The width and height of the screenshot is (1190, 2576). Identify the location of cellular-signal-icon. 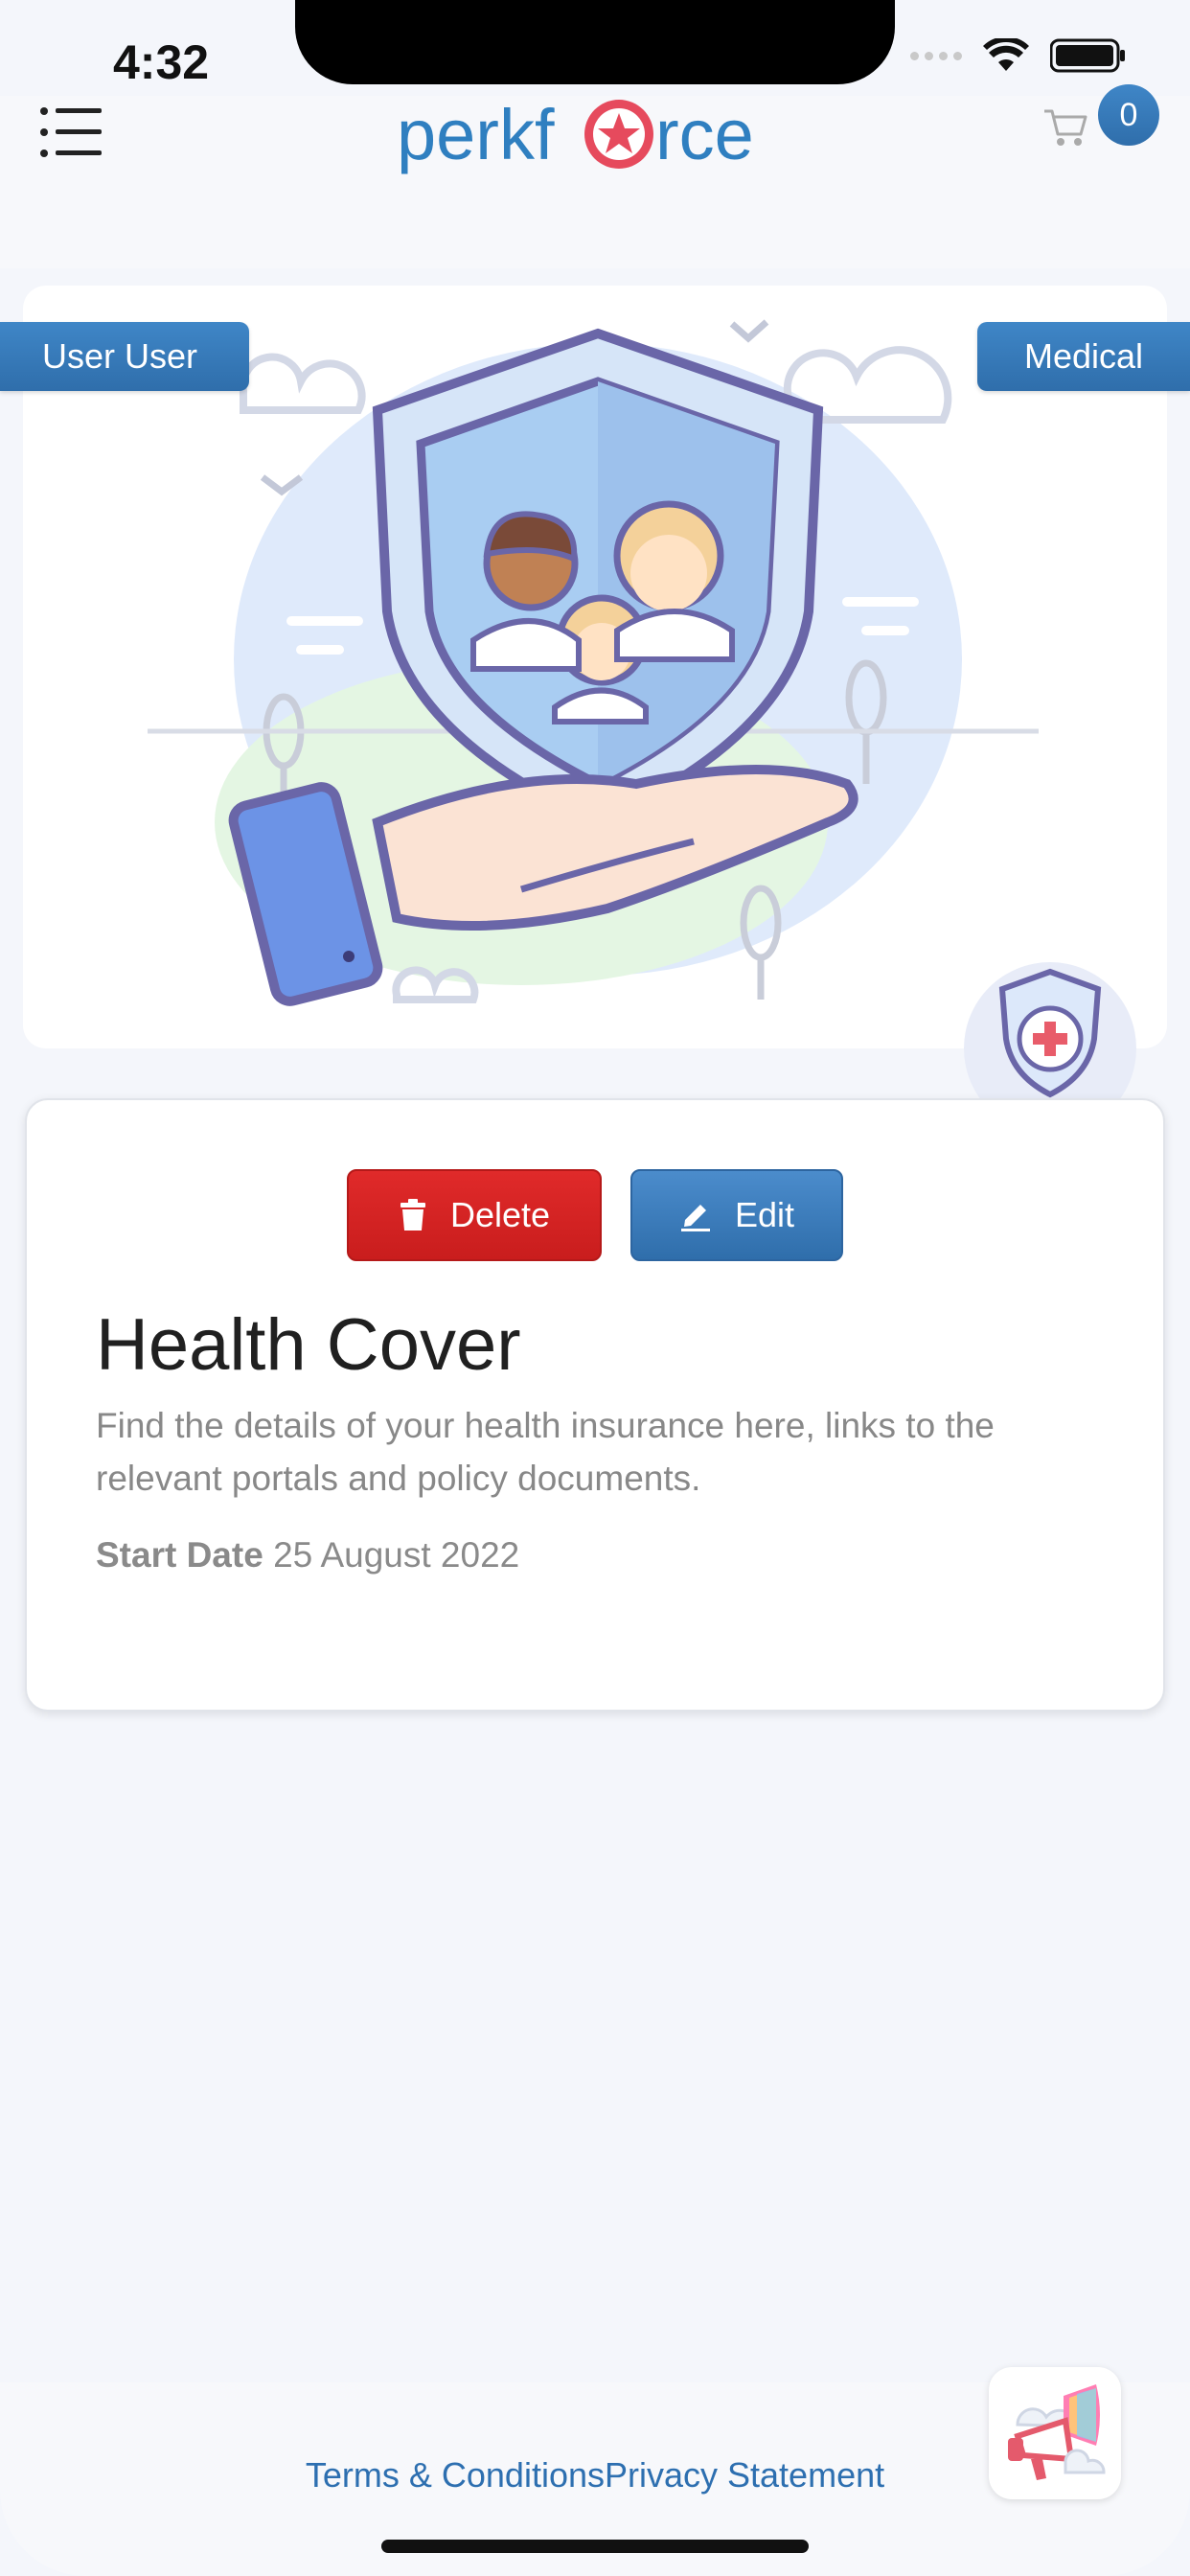
(936, 55).